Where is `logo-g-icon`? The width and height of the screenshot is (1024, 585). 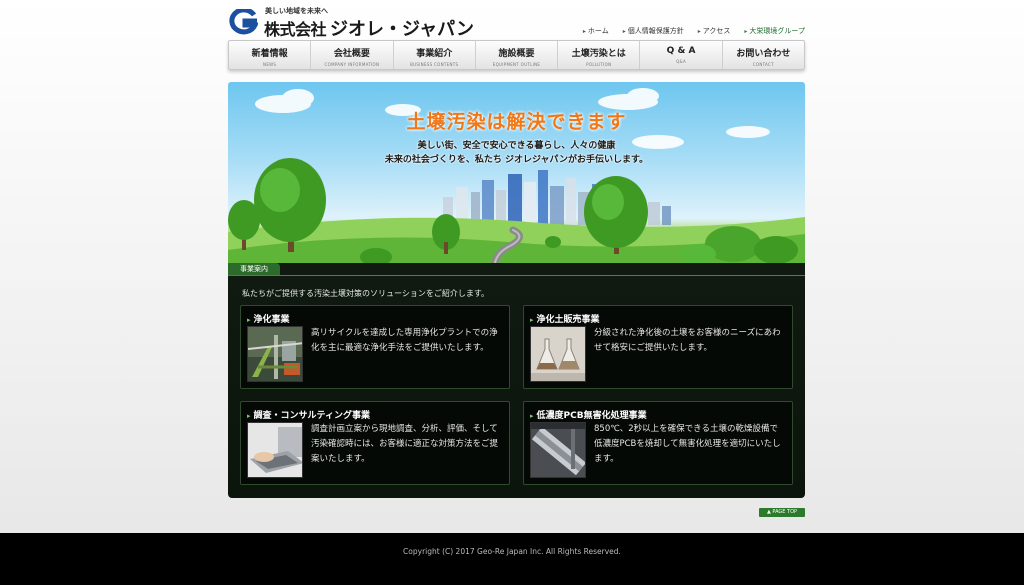 logo-g-icon is located at coordinates (243, 22).